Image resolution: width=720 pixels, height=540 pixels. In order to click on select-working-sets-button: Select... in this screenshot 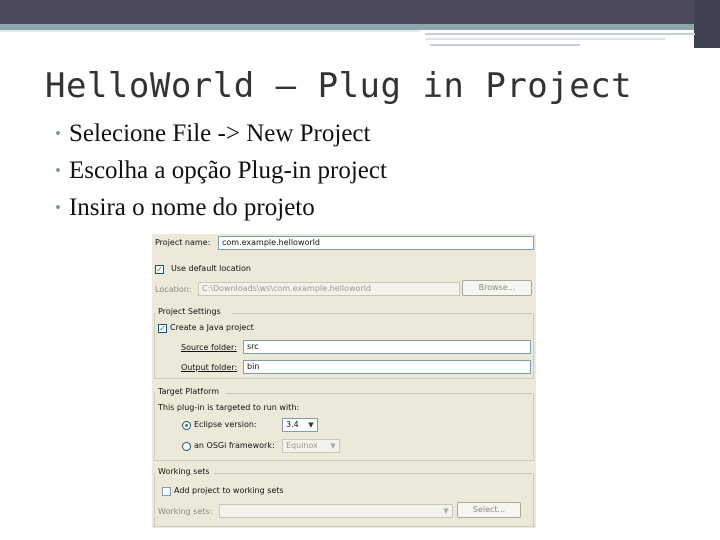, I will do `click(489, 510)`.